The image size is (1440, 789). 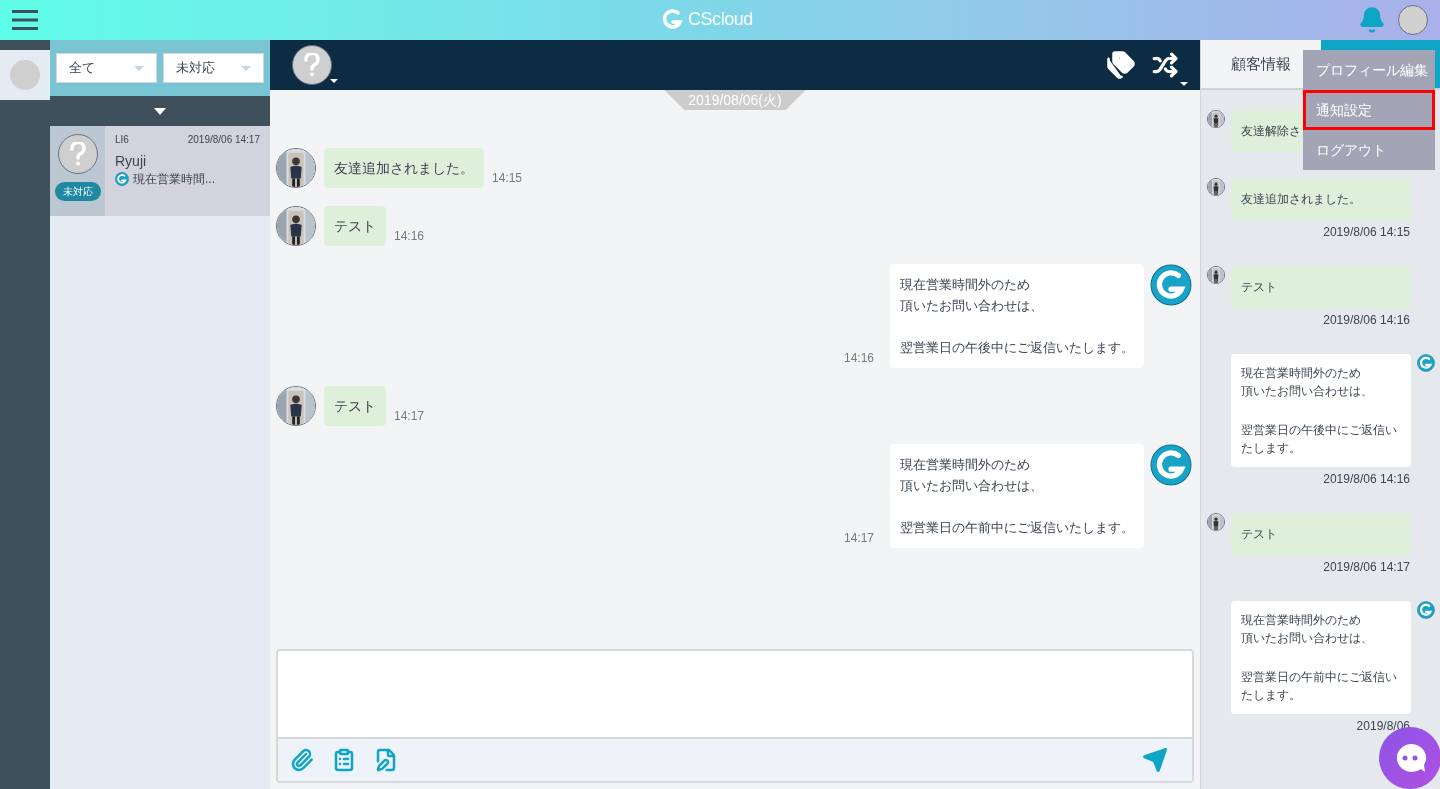 I want to click on customer-name: Ryuji, so click(x=131, y=161).